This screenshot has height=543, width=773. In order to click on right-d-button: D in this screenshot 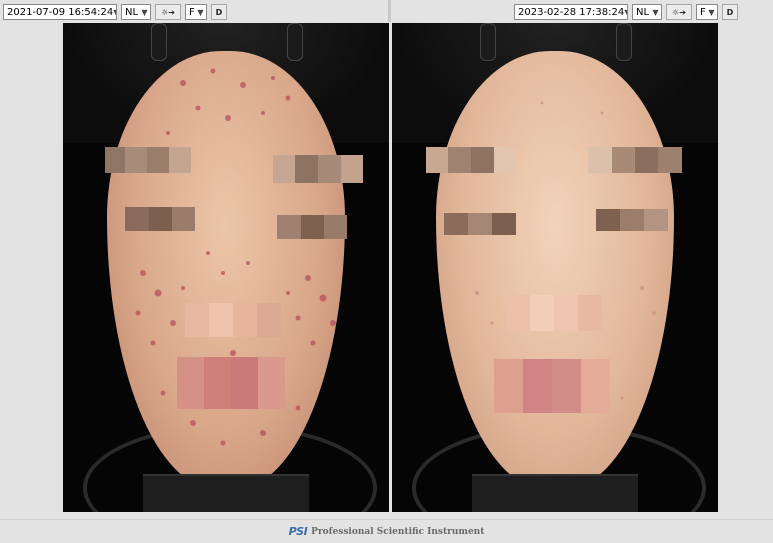, I will do `click(730, 12)`.